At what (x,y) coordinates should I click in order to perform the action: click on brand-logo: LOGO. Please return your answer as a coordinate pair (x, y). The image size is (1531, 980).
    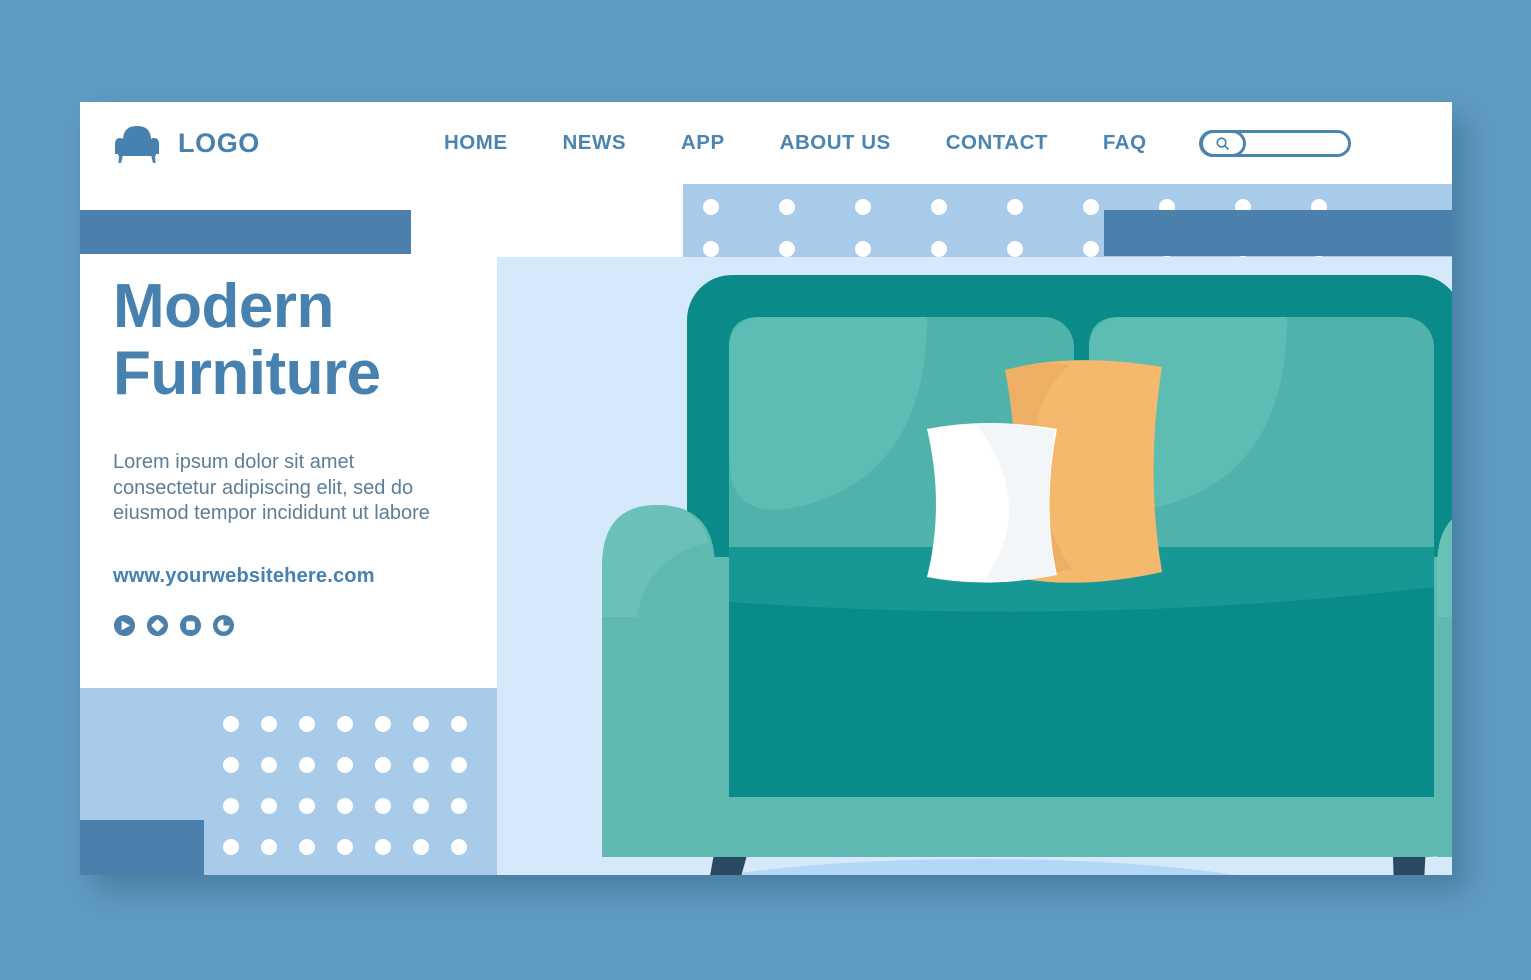
    Looking at the image, I should click on (275, 143).